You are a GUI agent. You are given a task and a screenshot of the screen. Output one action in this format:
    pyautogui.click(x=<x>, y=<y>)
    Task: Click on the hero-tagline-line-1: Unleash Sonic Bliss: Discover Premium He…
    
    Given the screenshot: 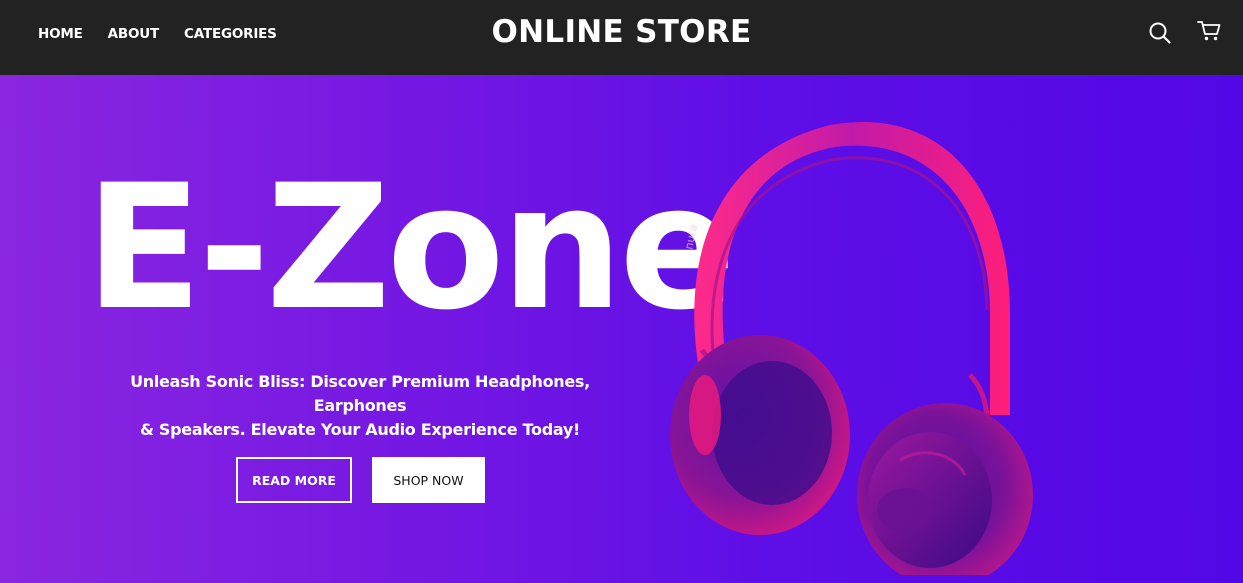 What is the action you would take?
    pyautogui.click(x=360, y=393)
    